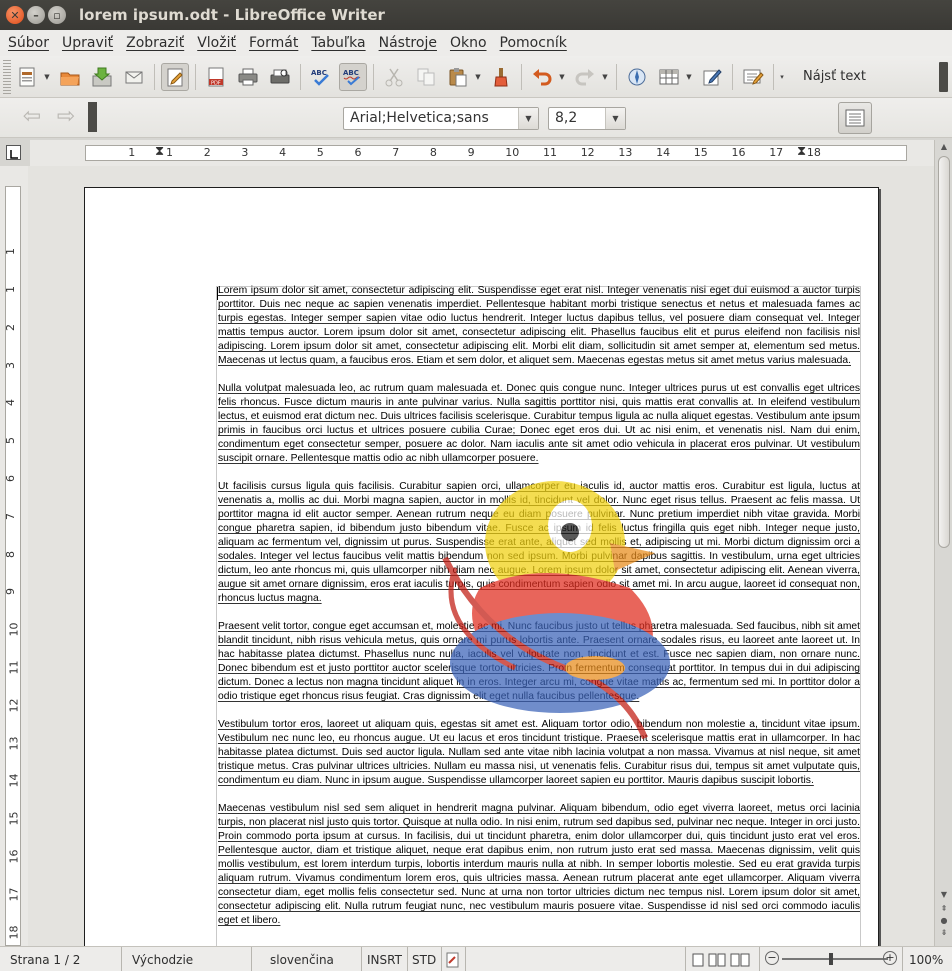 This screenshot has height=971, width=952. What do you see at coordinates (14, 856) in the screenshot?
I see `ruler-number: 16` at bounding box center [14, 856].